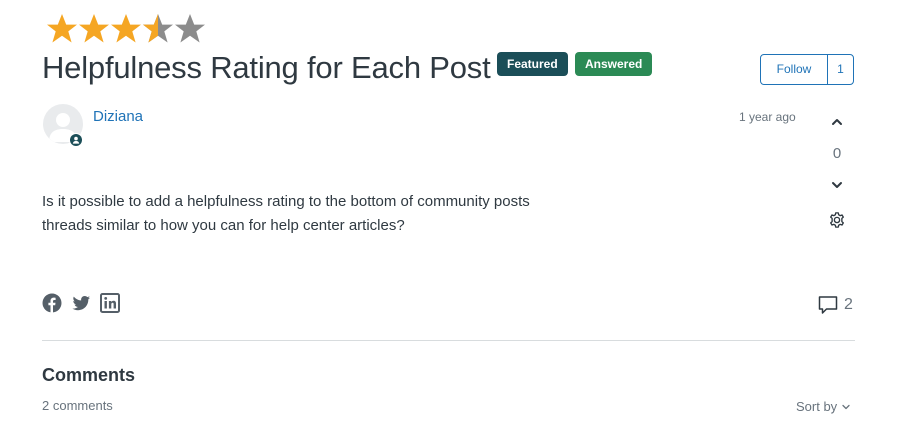 The height and width of the screenshot is (431, 904). What do you see at coordinates (110, 303) in the screenshot?
I see `linkedin-icon` at bounding box center [110, 303].